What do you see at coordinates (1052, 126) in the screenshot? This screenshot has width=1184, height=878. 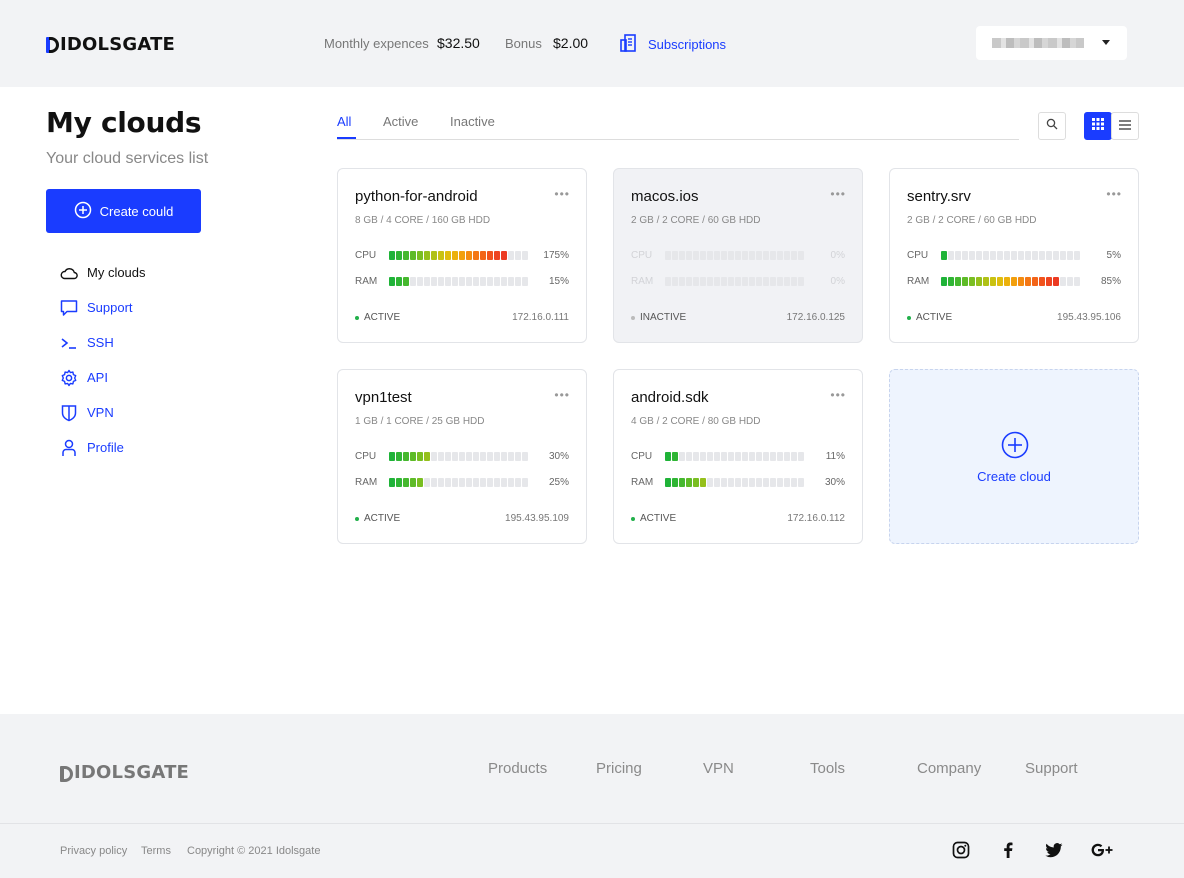 I see `search-button` at bounding box center [1052, 126].